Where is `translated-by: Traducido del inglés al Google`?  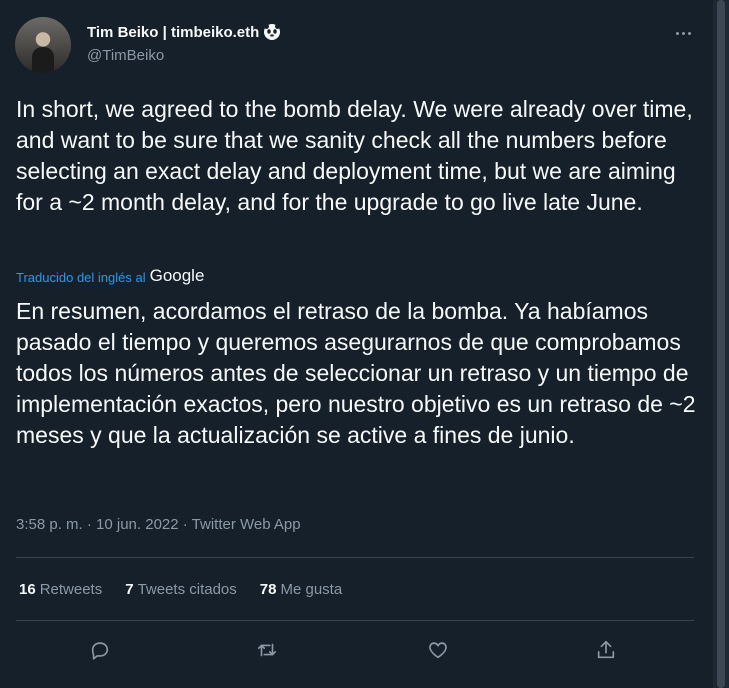 translated-by: Traducido del inglés al Google is located at coordinates (110, 276).